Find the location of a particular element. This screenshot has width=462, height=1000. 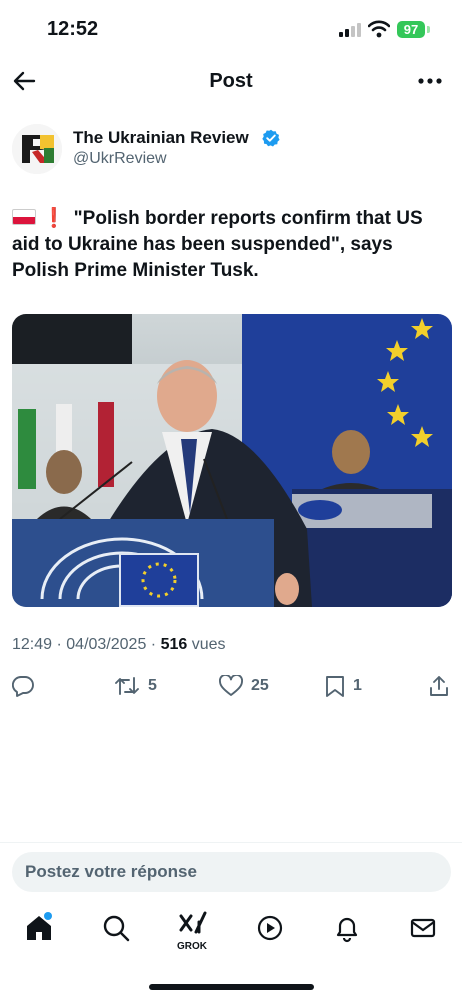

reply-button is located at coordinates (27, 686).